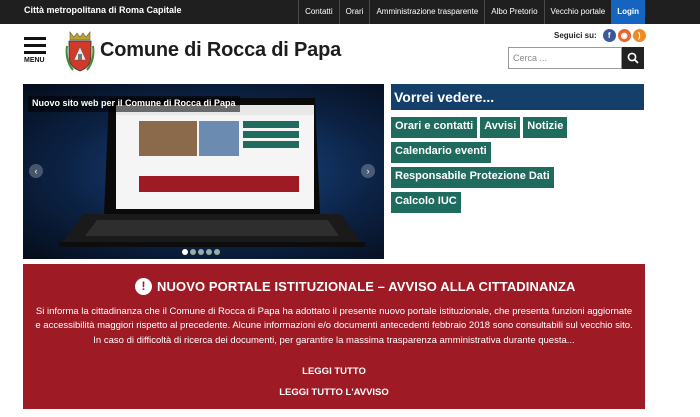 This screenshot has height=417, width=700. I want to click on read-more-link: LEGGI TUTTO, so click(334, 371).